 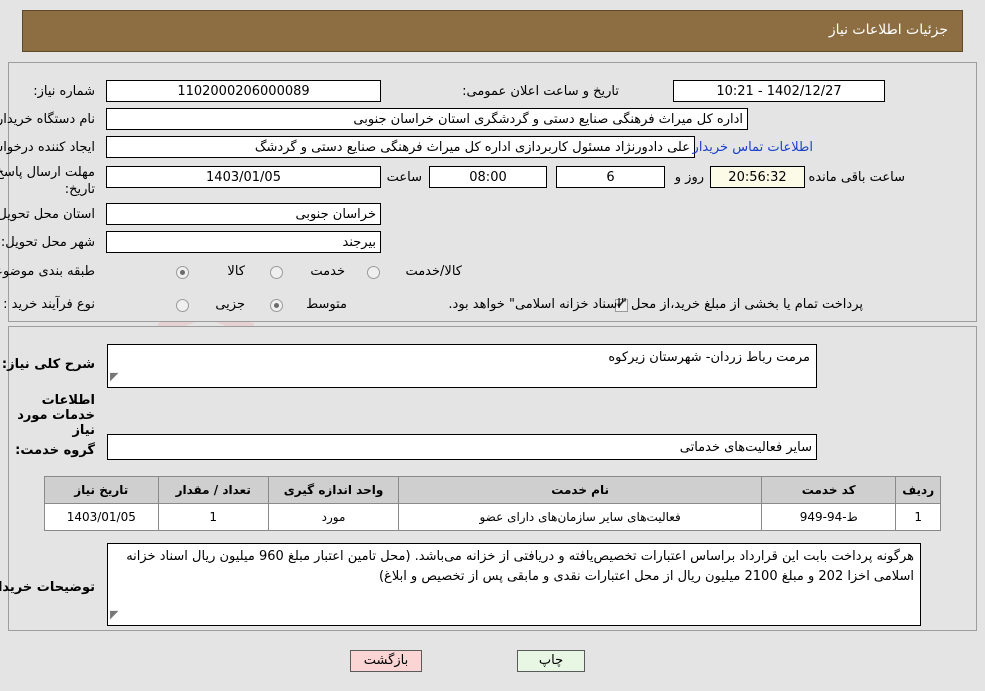 What do you see at coordinates (888, 30) in the screenshot?
I see `page-title: جزئیات اطلاعات نیاز` at bounding box center [888, 30].